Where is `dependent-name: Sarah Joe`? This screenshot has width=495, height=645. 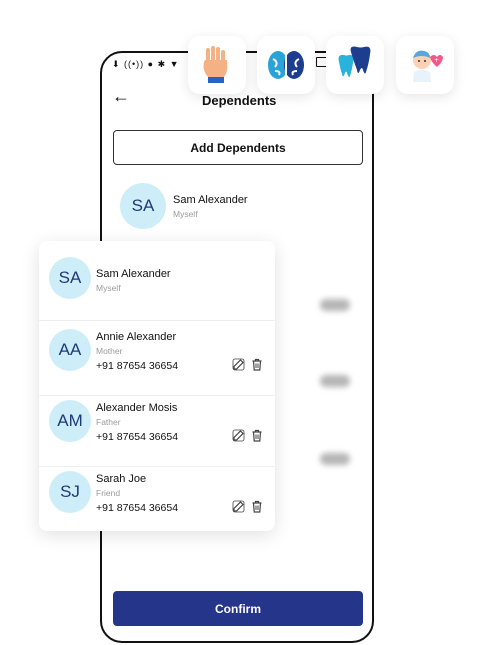
dependent-name: Sarah Joe is located at coordinates (121, 479).